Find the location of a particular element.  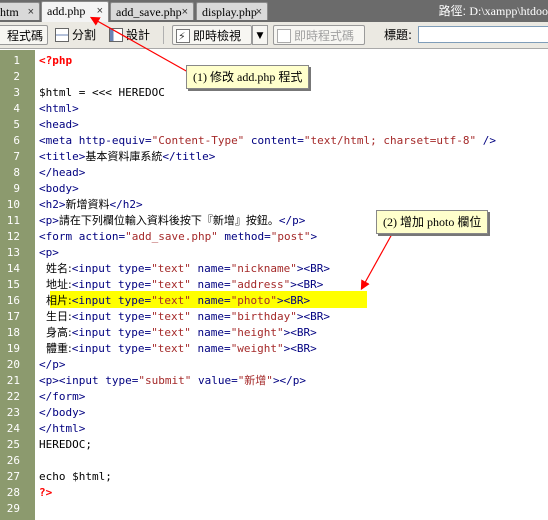

code-line: 9 <body> is located at coordinates (274, 189).